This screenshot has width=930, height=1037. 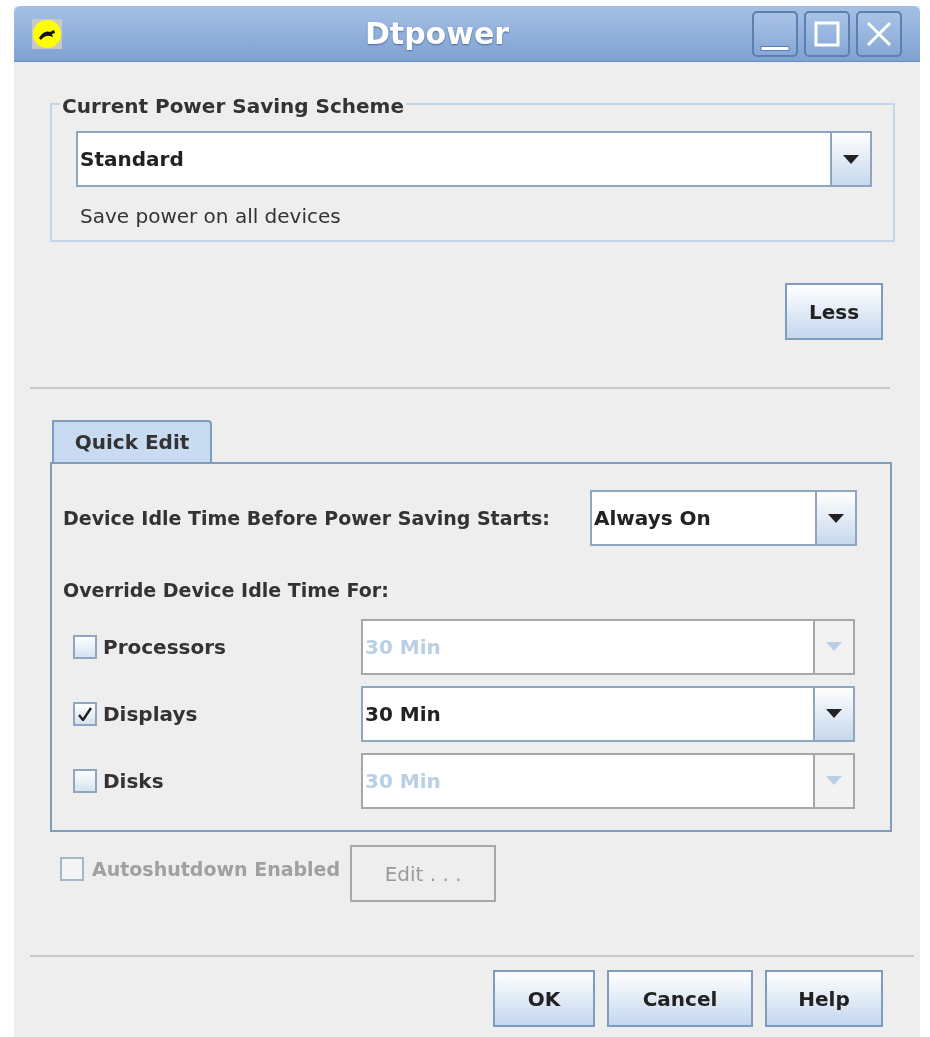 I want to click on idle-time-label: Device Idle Time Before Power Saving Starts:, so click(x=307, y=518).